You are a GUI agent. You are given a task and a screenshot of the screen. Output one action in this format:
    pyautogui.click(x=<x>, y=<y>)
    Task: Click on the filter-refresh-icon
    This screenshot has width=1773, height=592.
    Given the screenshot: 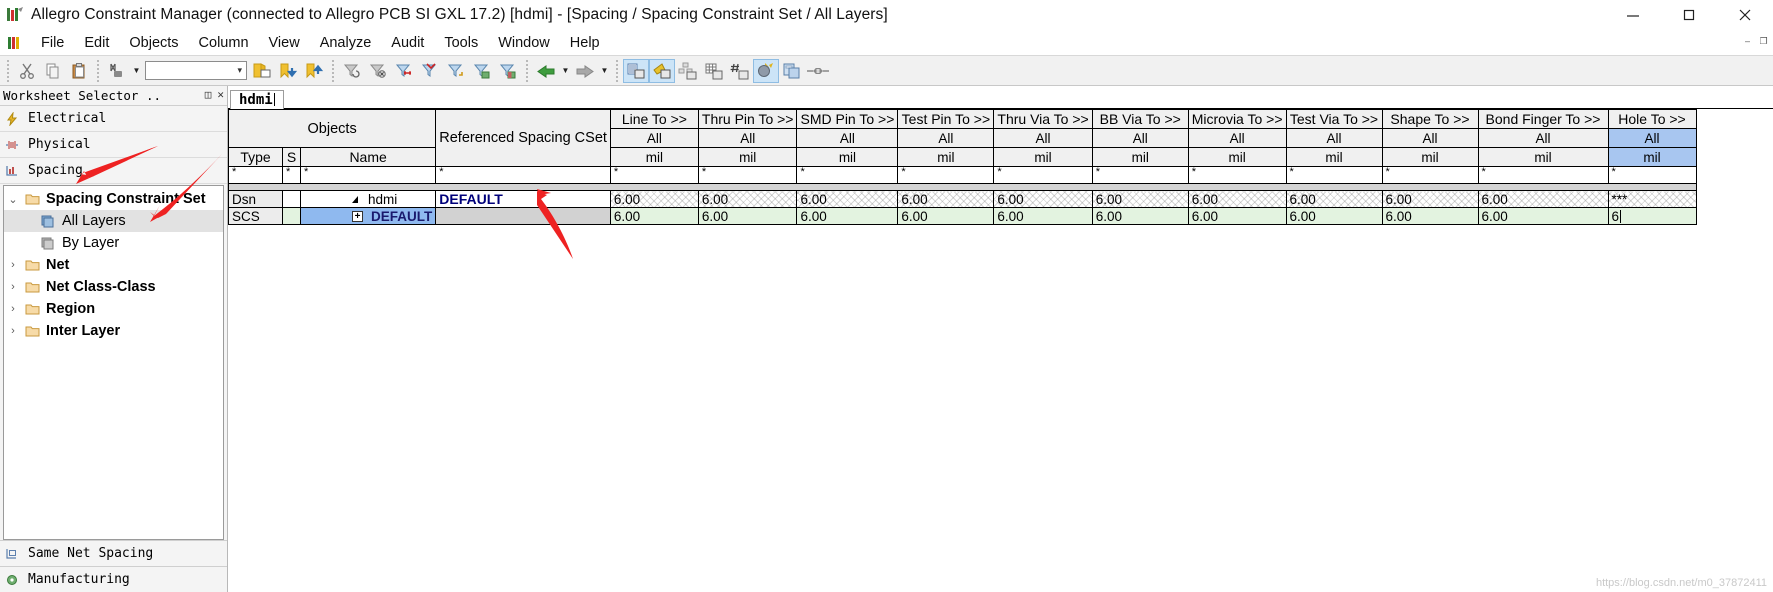 What is the action you would take?
    pyautogui.click(x=352, y=71)
    